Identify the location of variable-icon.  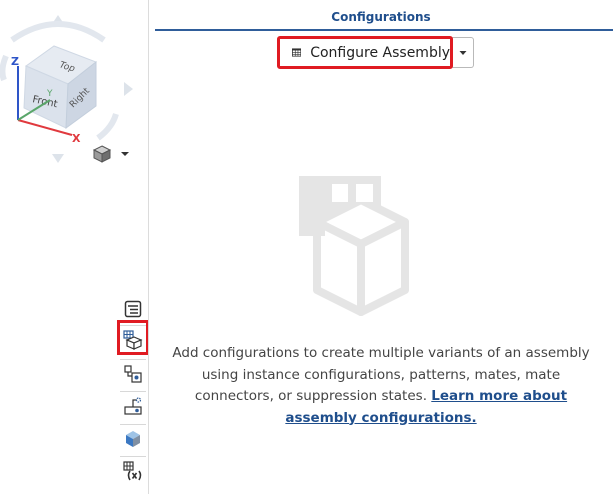
(132, 471).